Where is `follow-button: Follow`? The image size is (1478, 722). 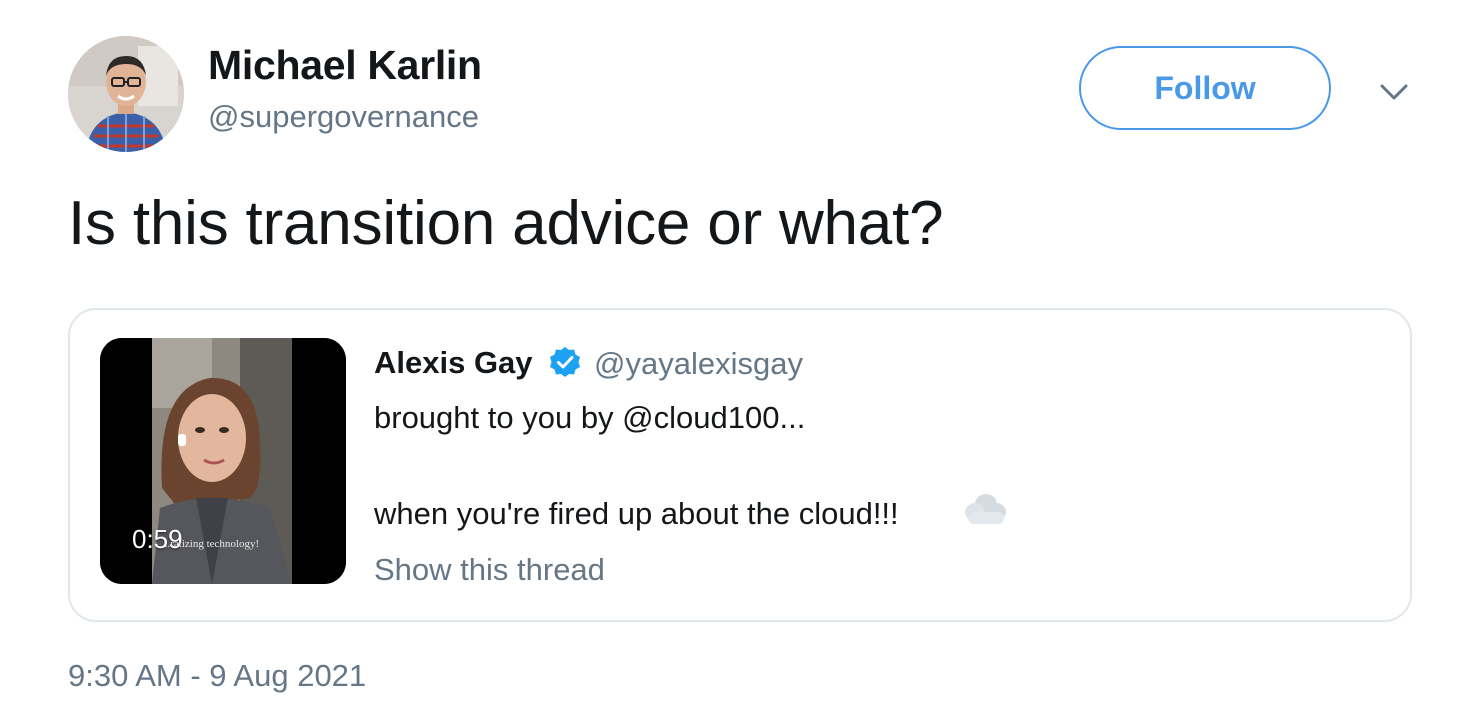
follow-button: Follow is located at coordinates (1205, 88).